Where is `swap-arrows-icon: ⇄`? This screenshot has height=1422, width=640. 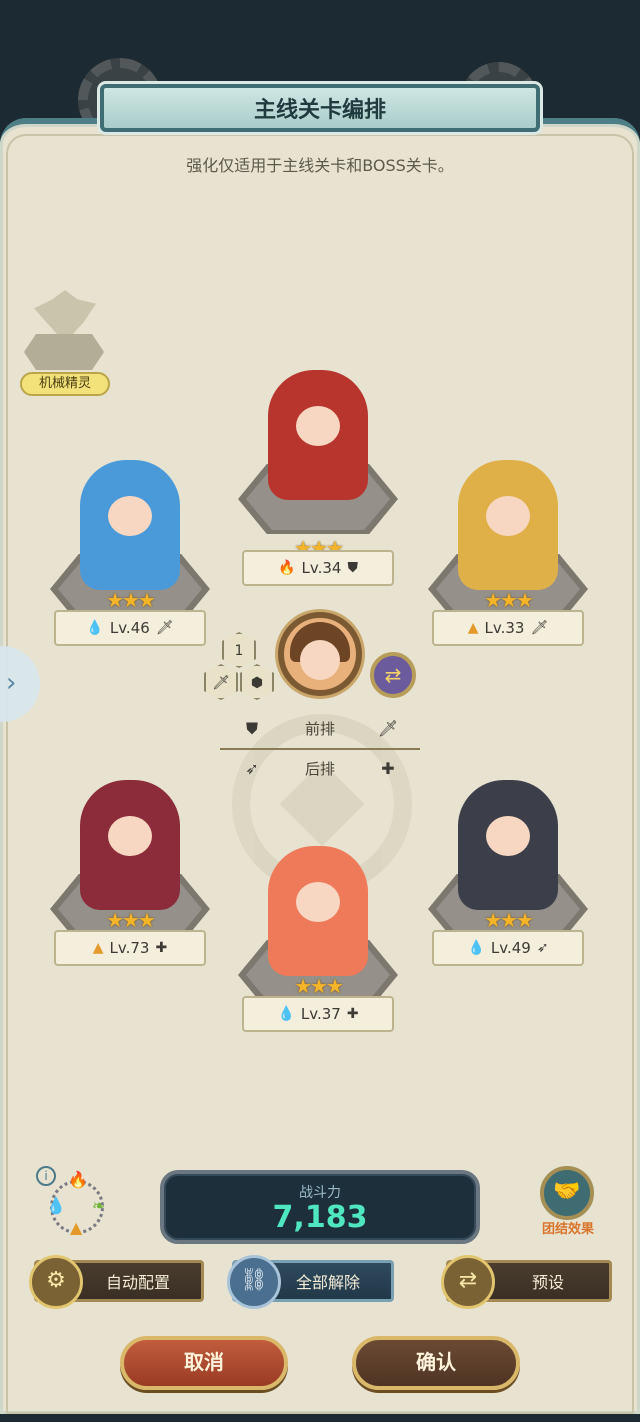 swap-arrows-icon: ⇄ is located at coordinates (468, 1282).